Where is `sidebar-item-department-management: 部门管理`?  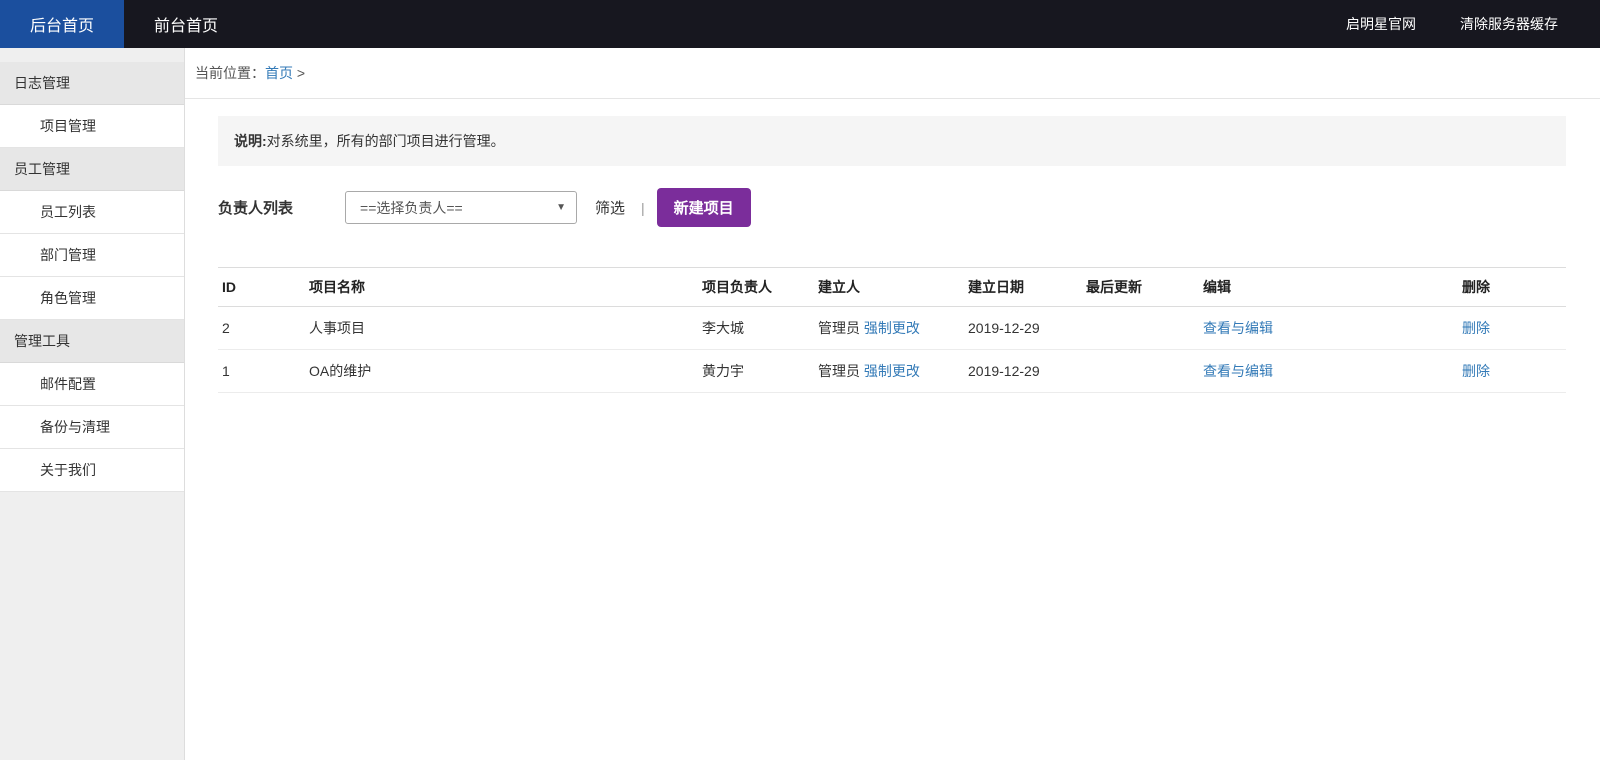
sidebar-item-department-management: 部门管理 is located at coordinates (92, 255).